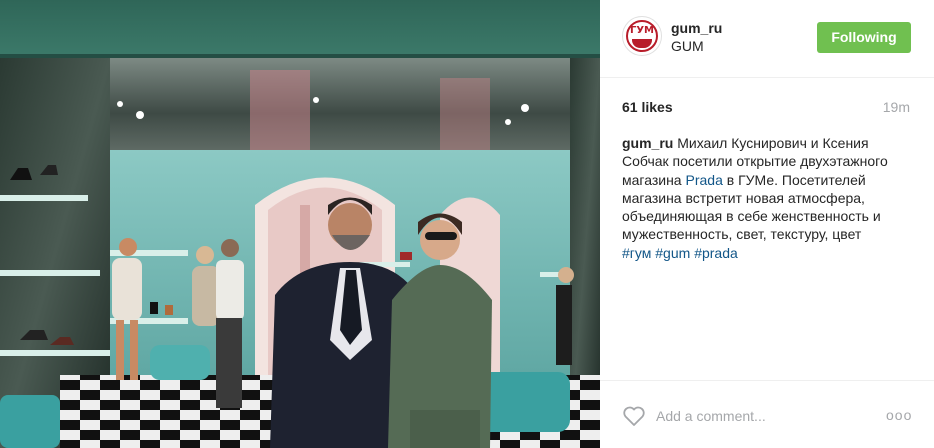 This screenshot has width=934, height=448. I want to click on hashtag-prada: #prada, so click(716, 253).